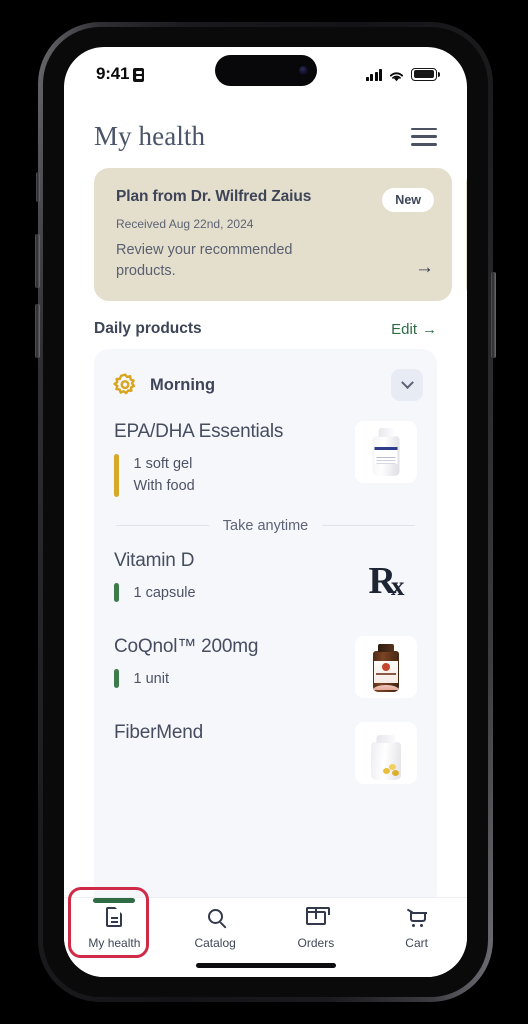  Describe the element at coordinates (114, 943) in the screenshot. I see `tab-label: My health` at that location.